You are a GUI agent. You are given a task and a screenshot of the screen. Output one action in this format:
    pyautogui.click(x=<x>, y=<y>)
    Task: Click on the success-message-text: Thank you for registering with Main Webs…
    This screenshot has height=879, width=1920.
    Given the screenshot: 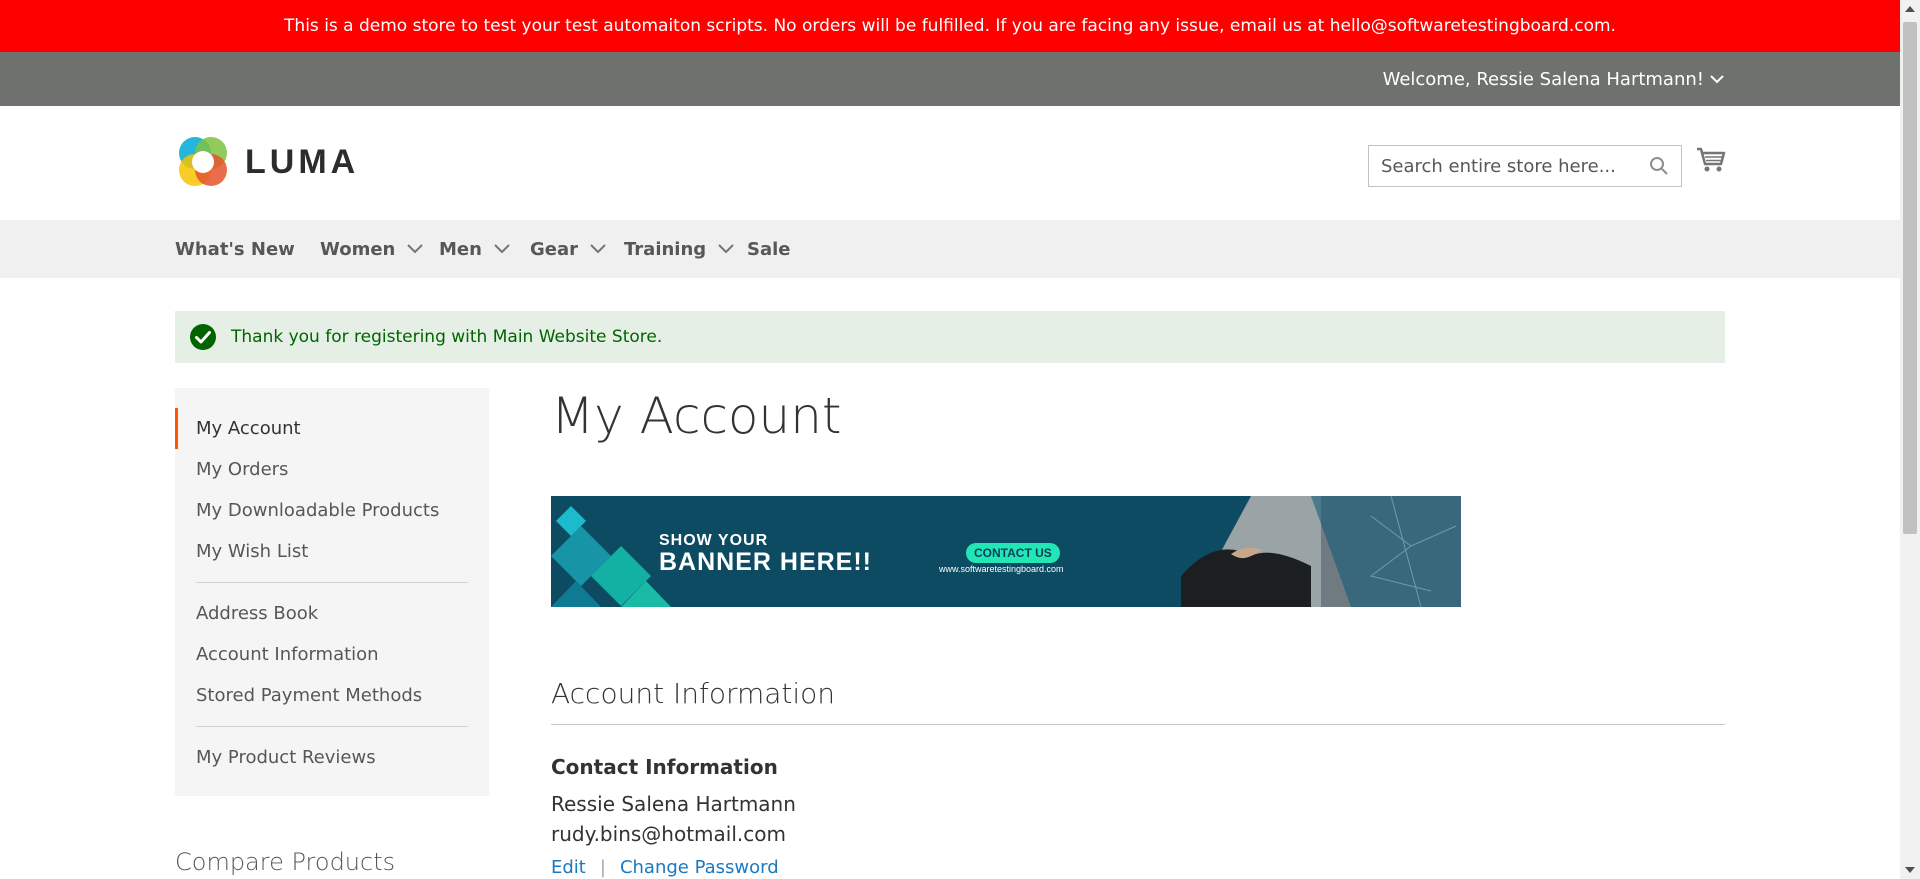 What is the action you would take?
    pyautogui.click(x=447, y=337)
    